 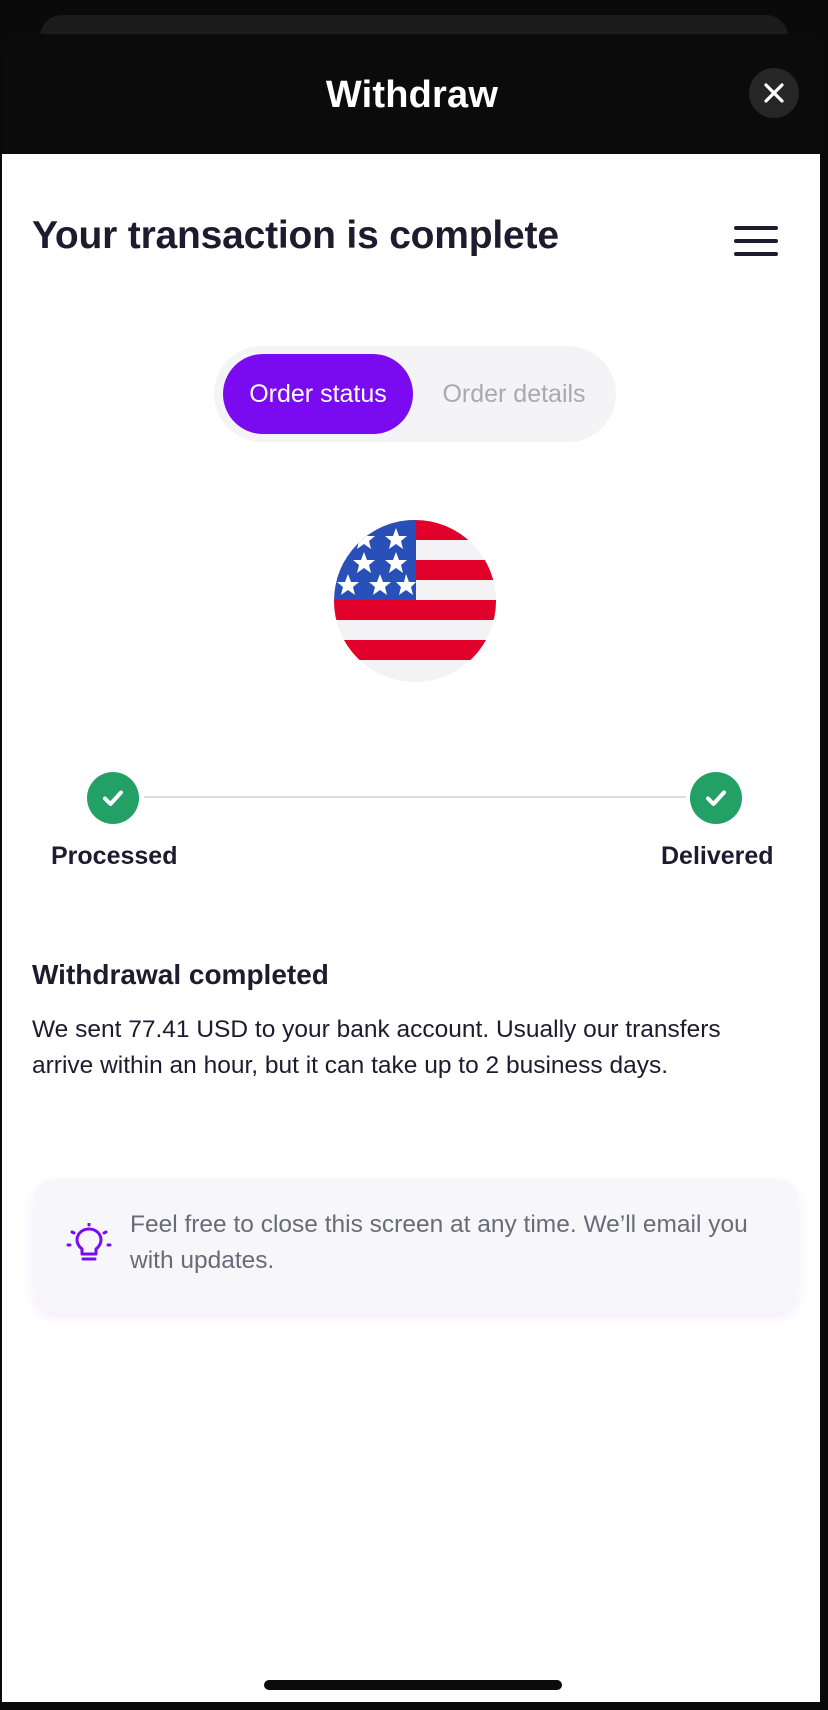 What do you see at coordinates (180, 974) in the screenshot?
I see `status-title: Withdrawal completed` at bounding box center [180, 974].